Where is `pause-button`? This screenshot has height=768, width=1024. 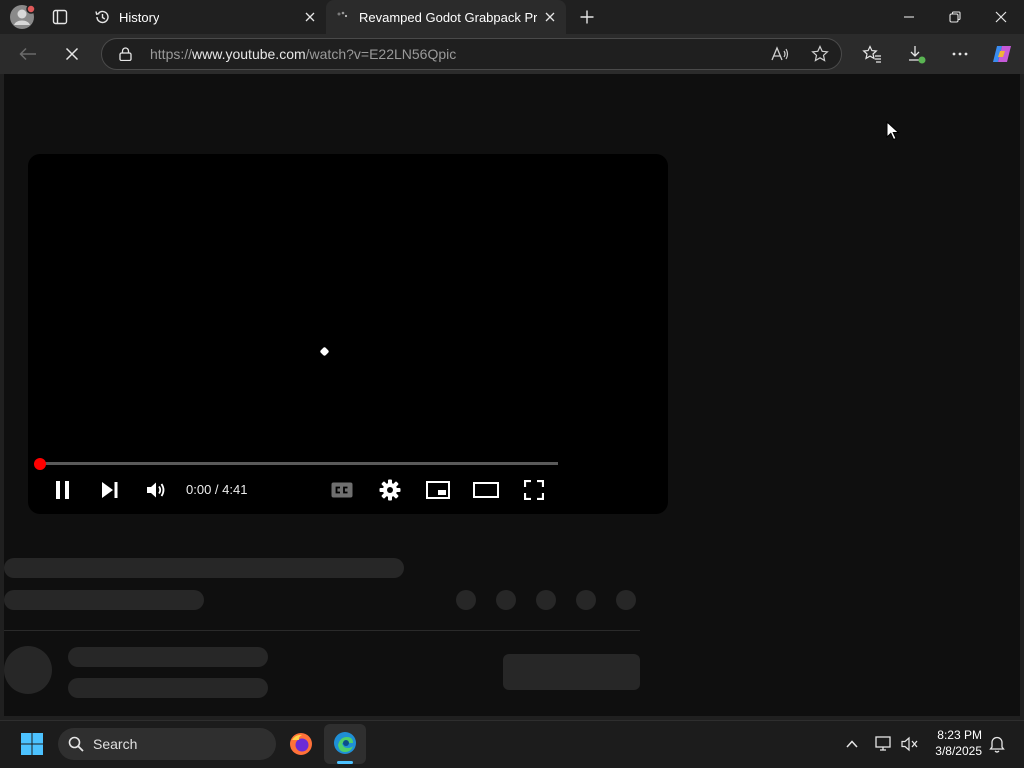
pause-button is located at coordinates (63, 490).